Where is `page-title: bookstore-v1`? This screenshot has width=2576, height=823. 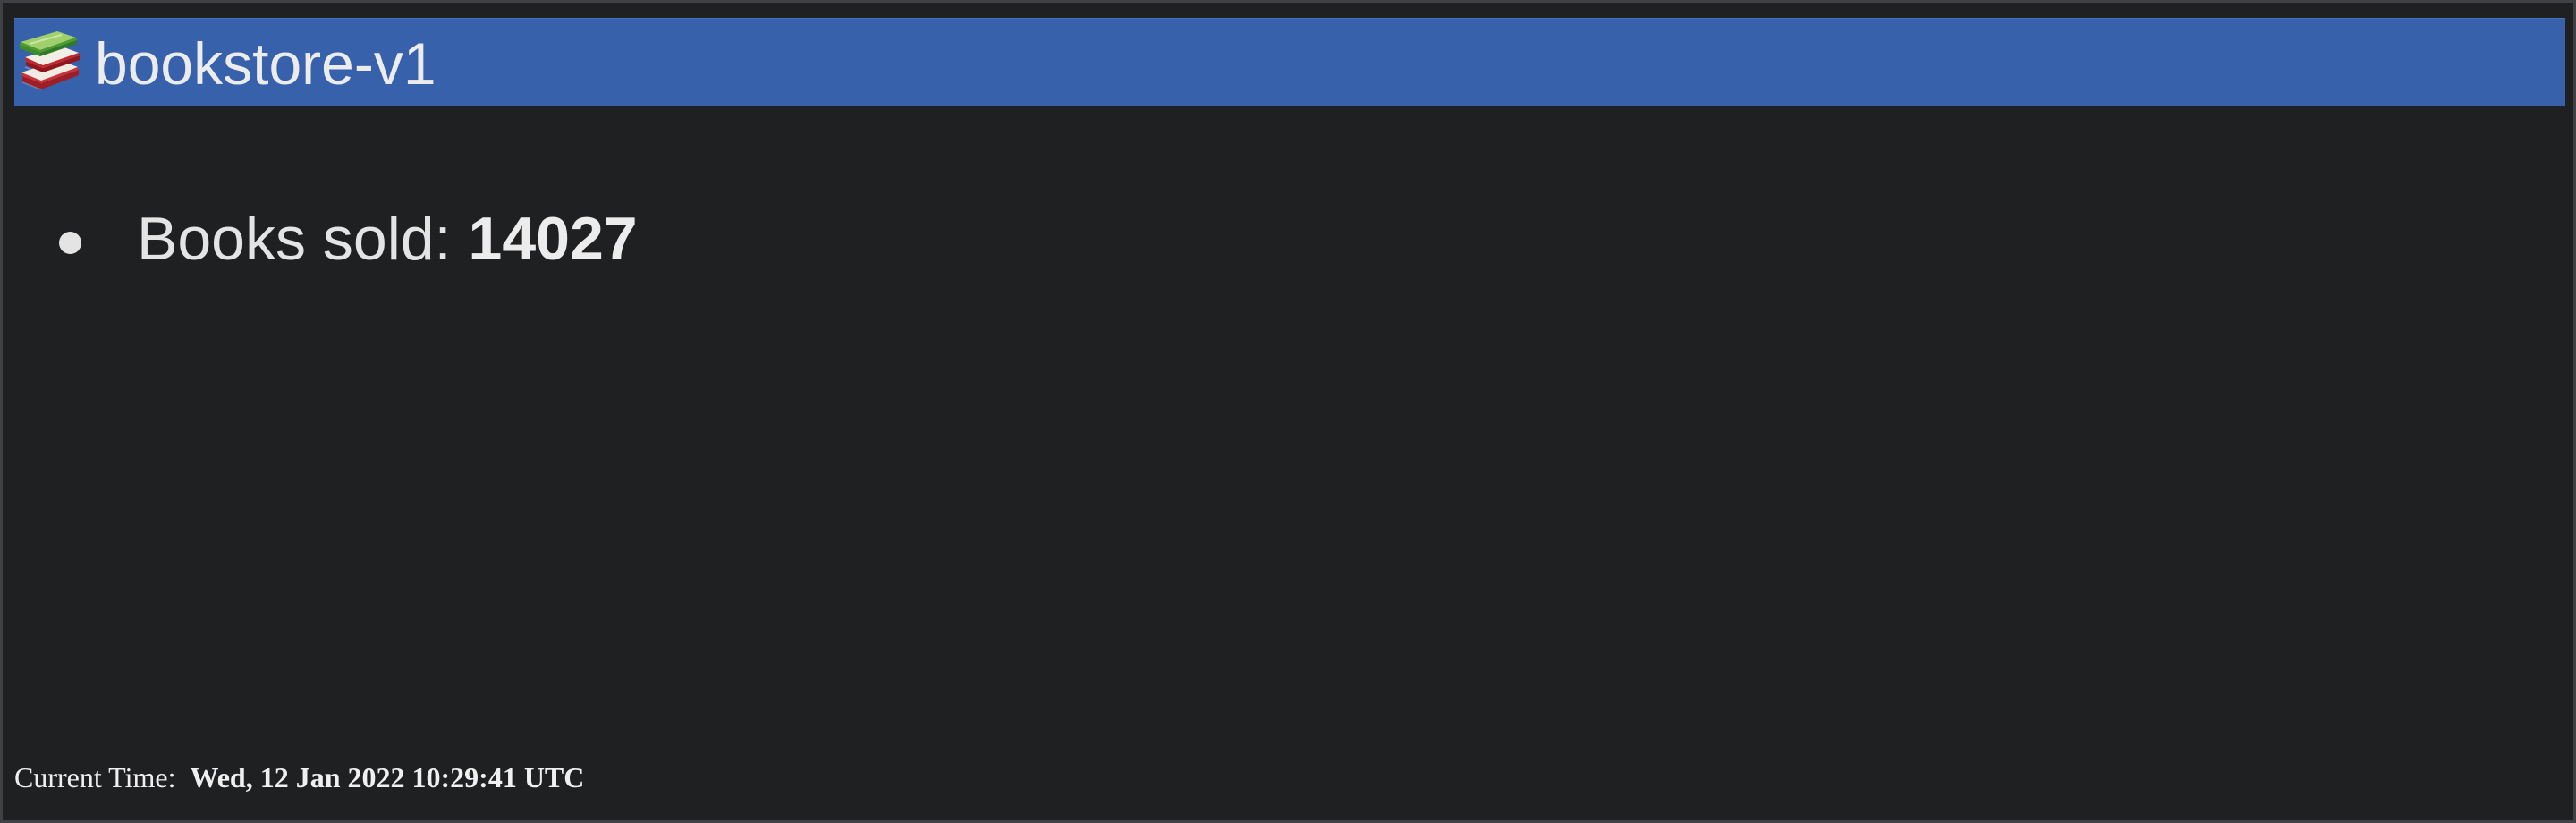 page-title: bookstore-v1 is located at coordinates (265, 63).